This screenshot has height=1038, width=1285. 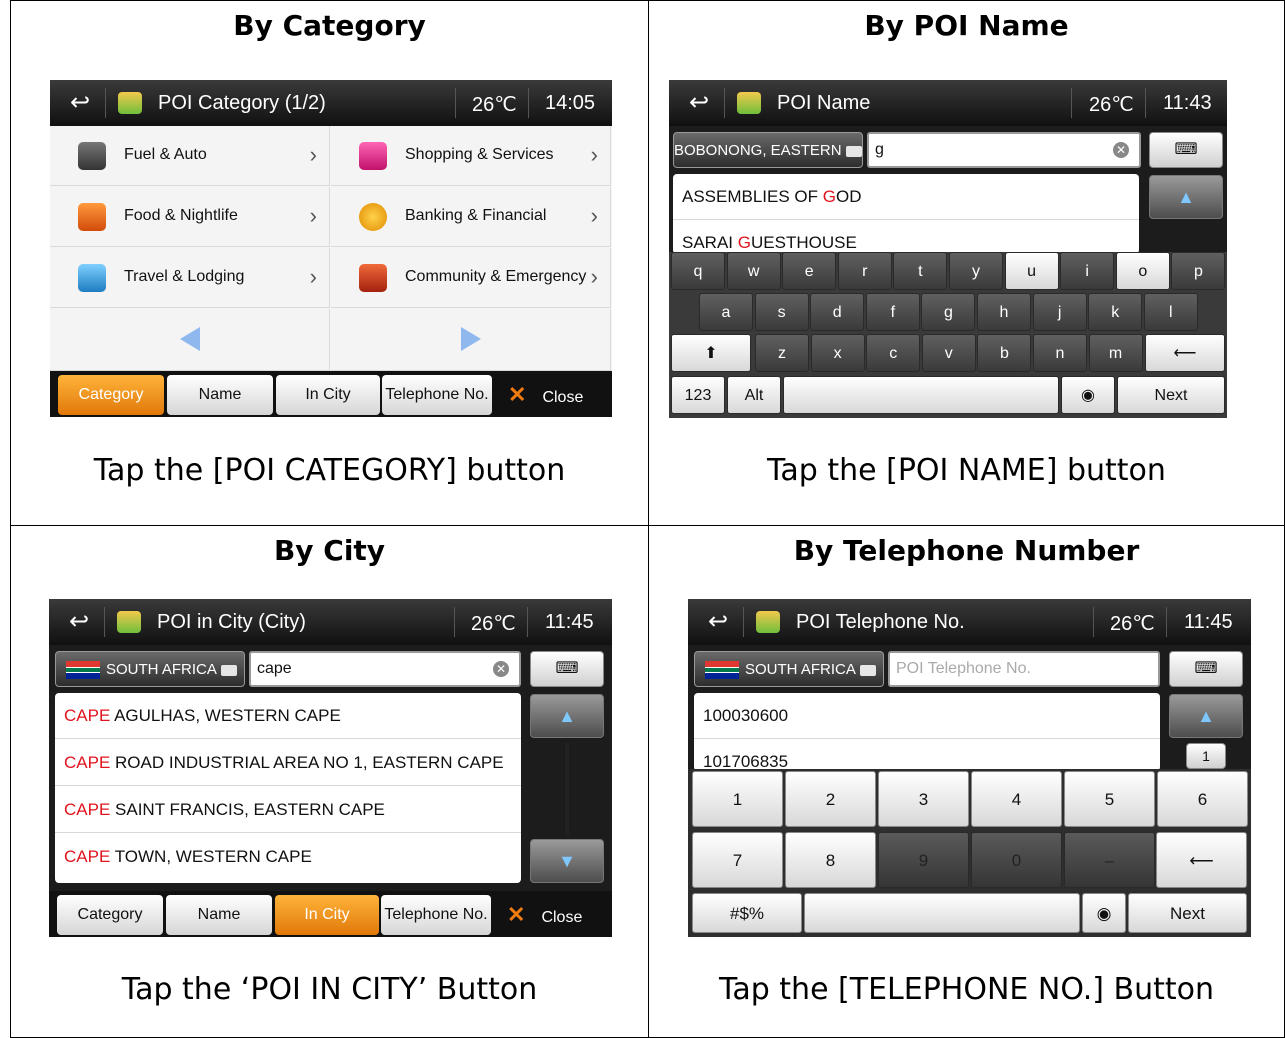 I want to click on numkey-2: 2, so click(x=830, y=799).